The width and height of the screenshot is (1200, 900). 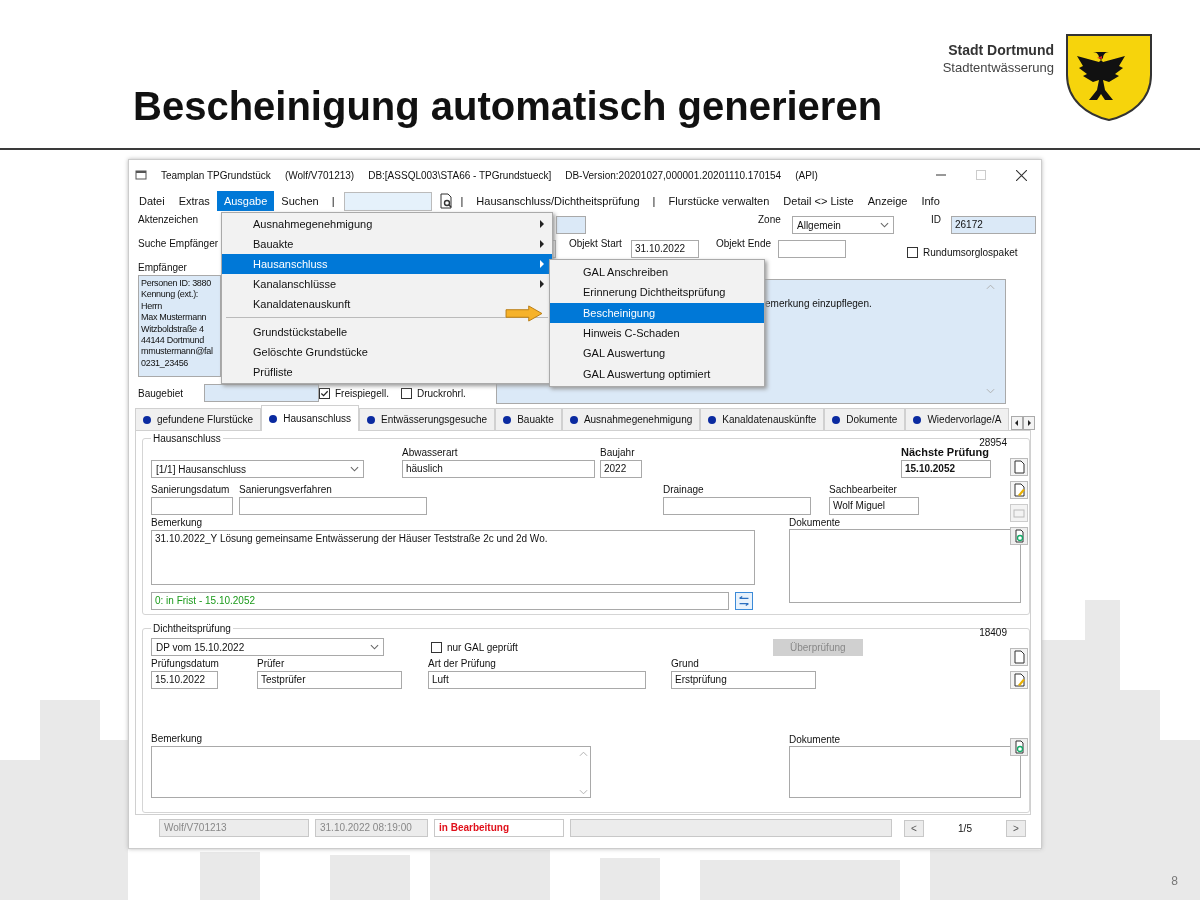 I want to click on field-label: Abwasserart, so click(x=430, y=452).